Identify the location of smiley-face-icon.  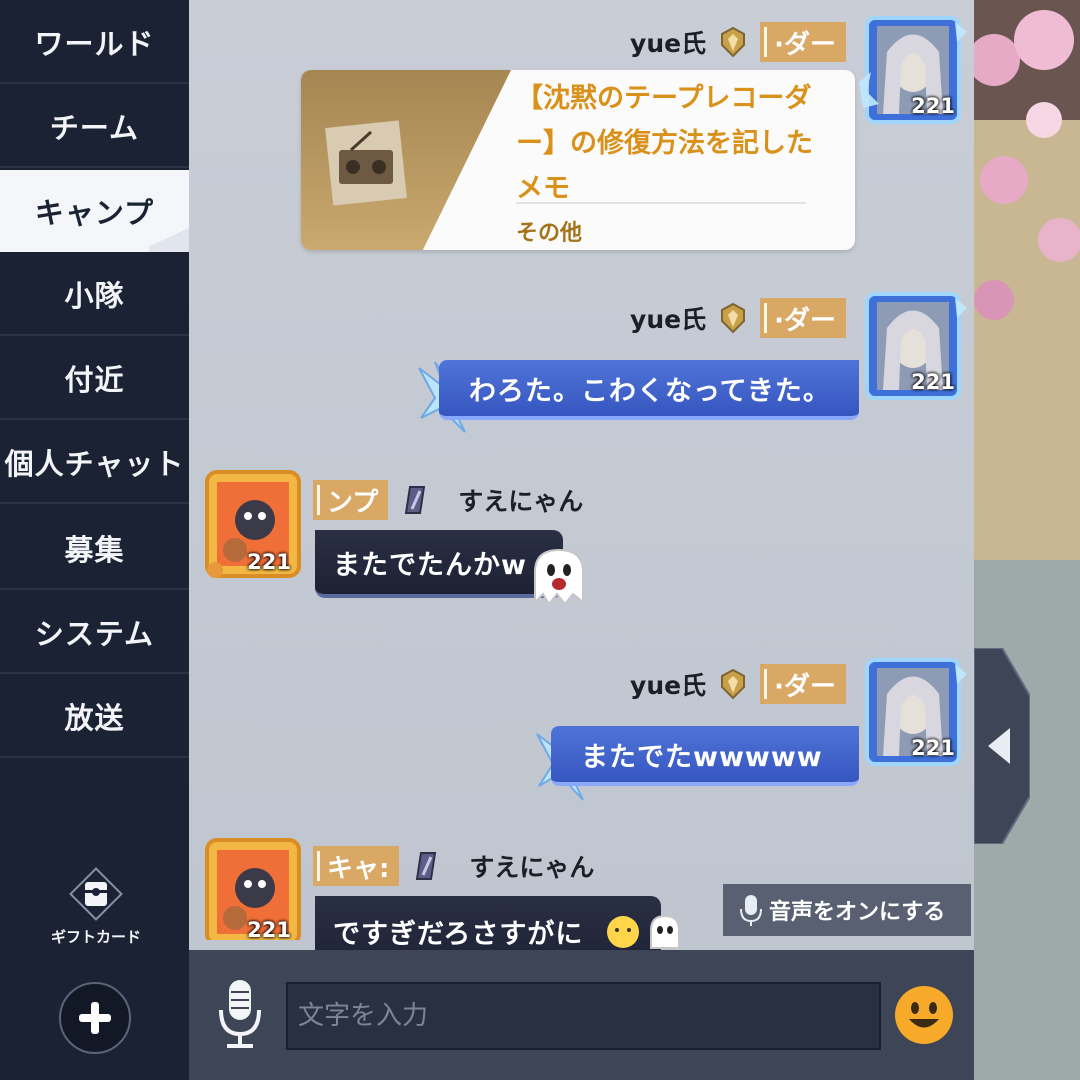
(924, 1015).